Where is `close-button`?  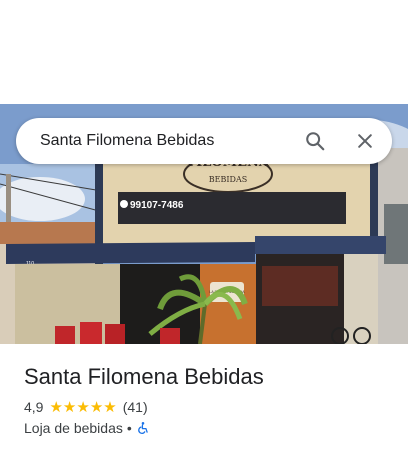 close-button is located at coordinates (365, 141).